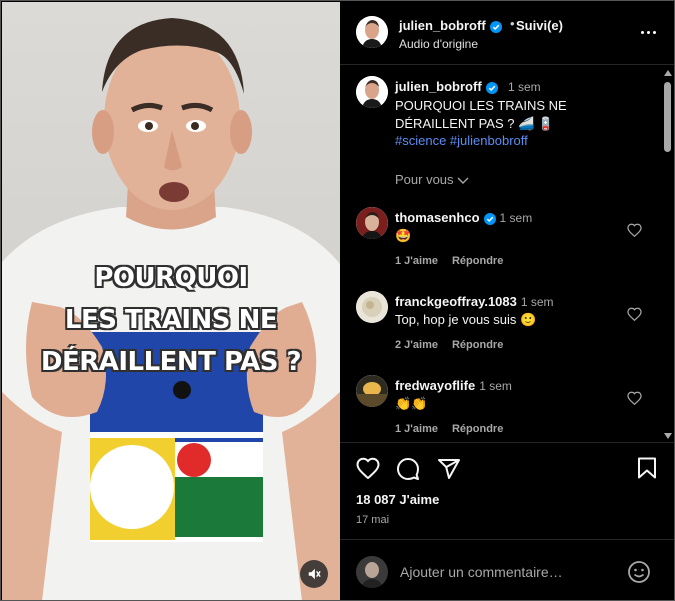  I want to click on comment-text: 🤩, so click(403, 235).